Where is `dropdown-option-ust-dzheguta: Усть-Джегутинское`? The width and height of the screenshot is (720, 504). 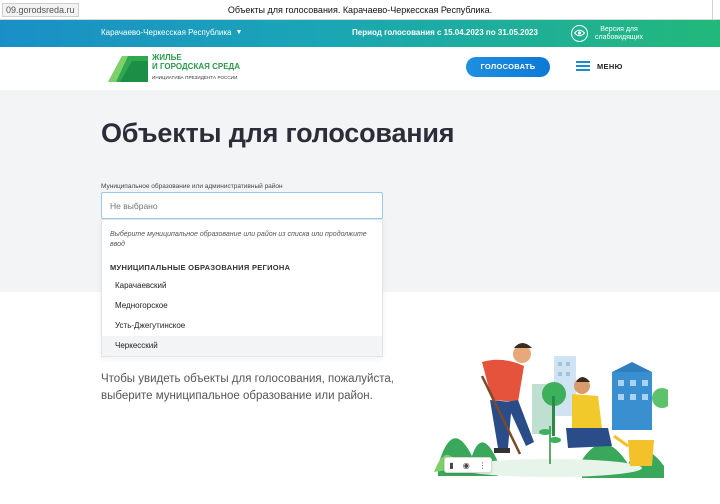 dropdown-option-ust-dzheguta: Усть-Джегутинское is located at coordinates (242, 326).